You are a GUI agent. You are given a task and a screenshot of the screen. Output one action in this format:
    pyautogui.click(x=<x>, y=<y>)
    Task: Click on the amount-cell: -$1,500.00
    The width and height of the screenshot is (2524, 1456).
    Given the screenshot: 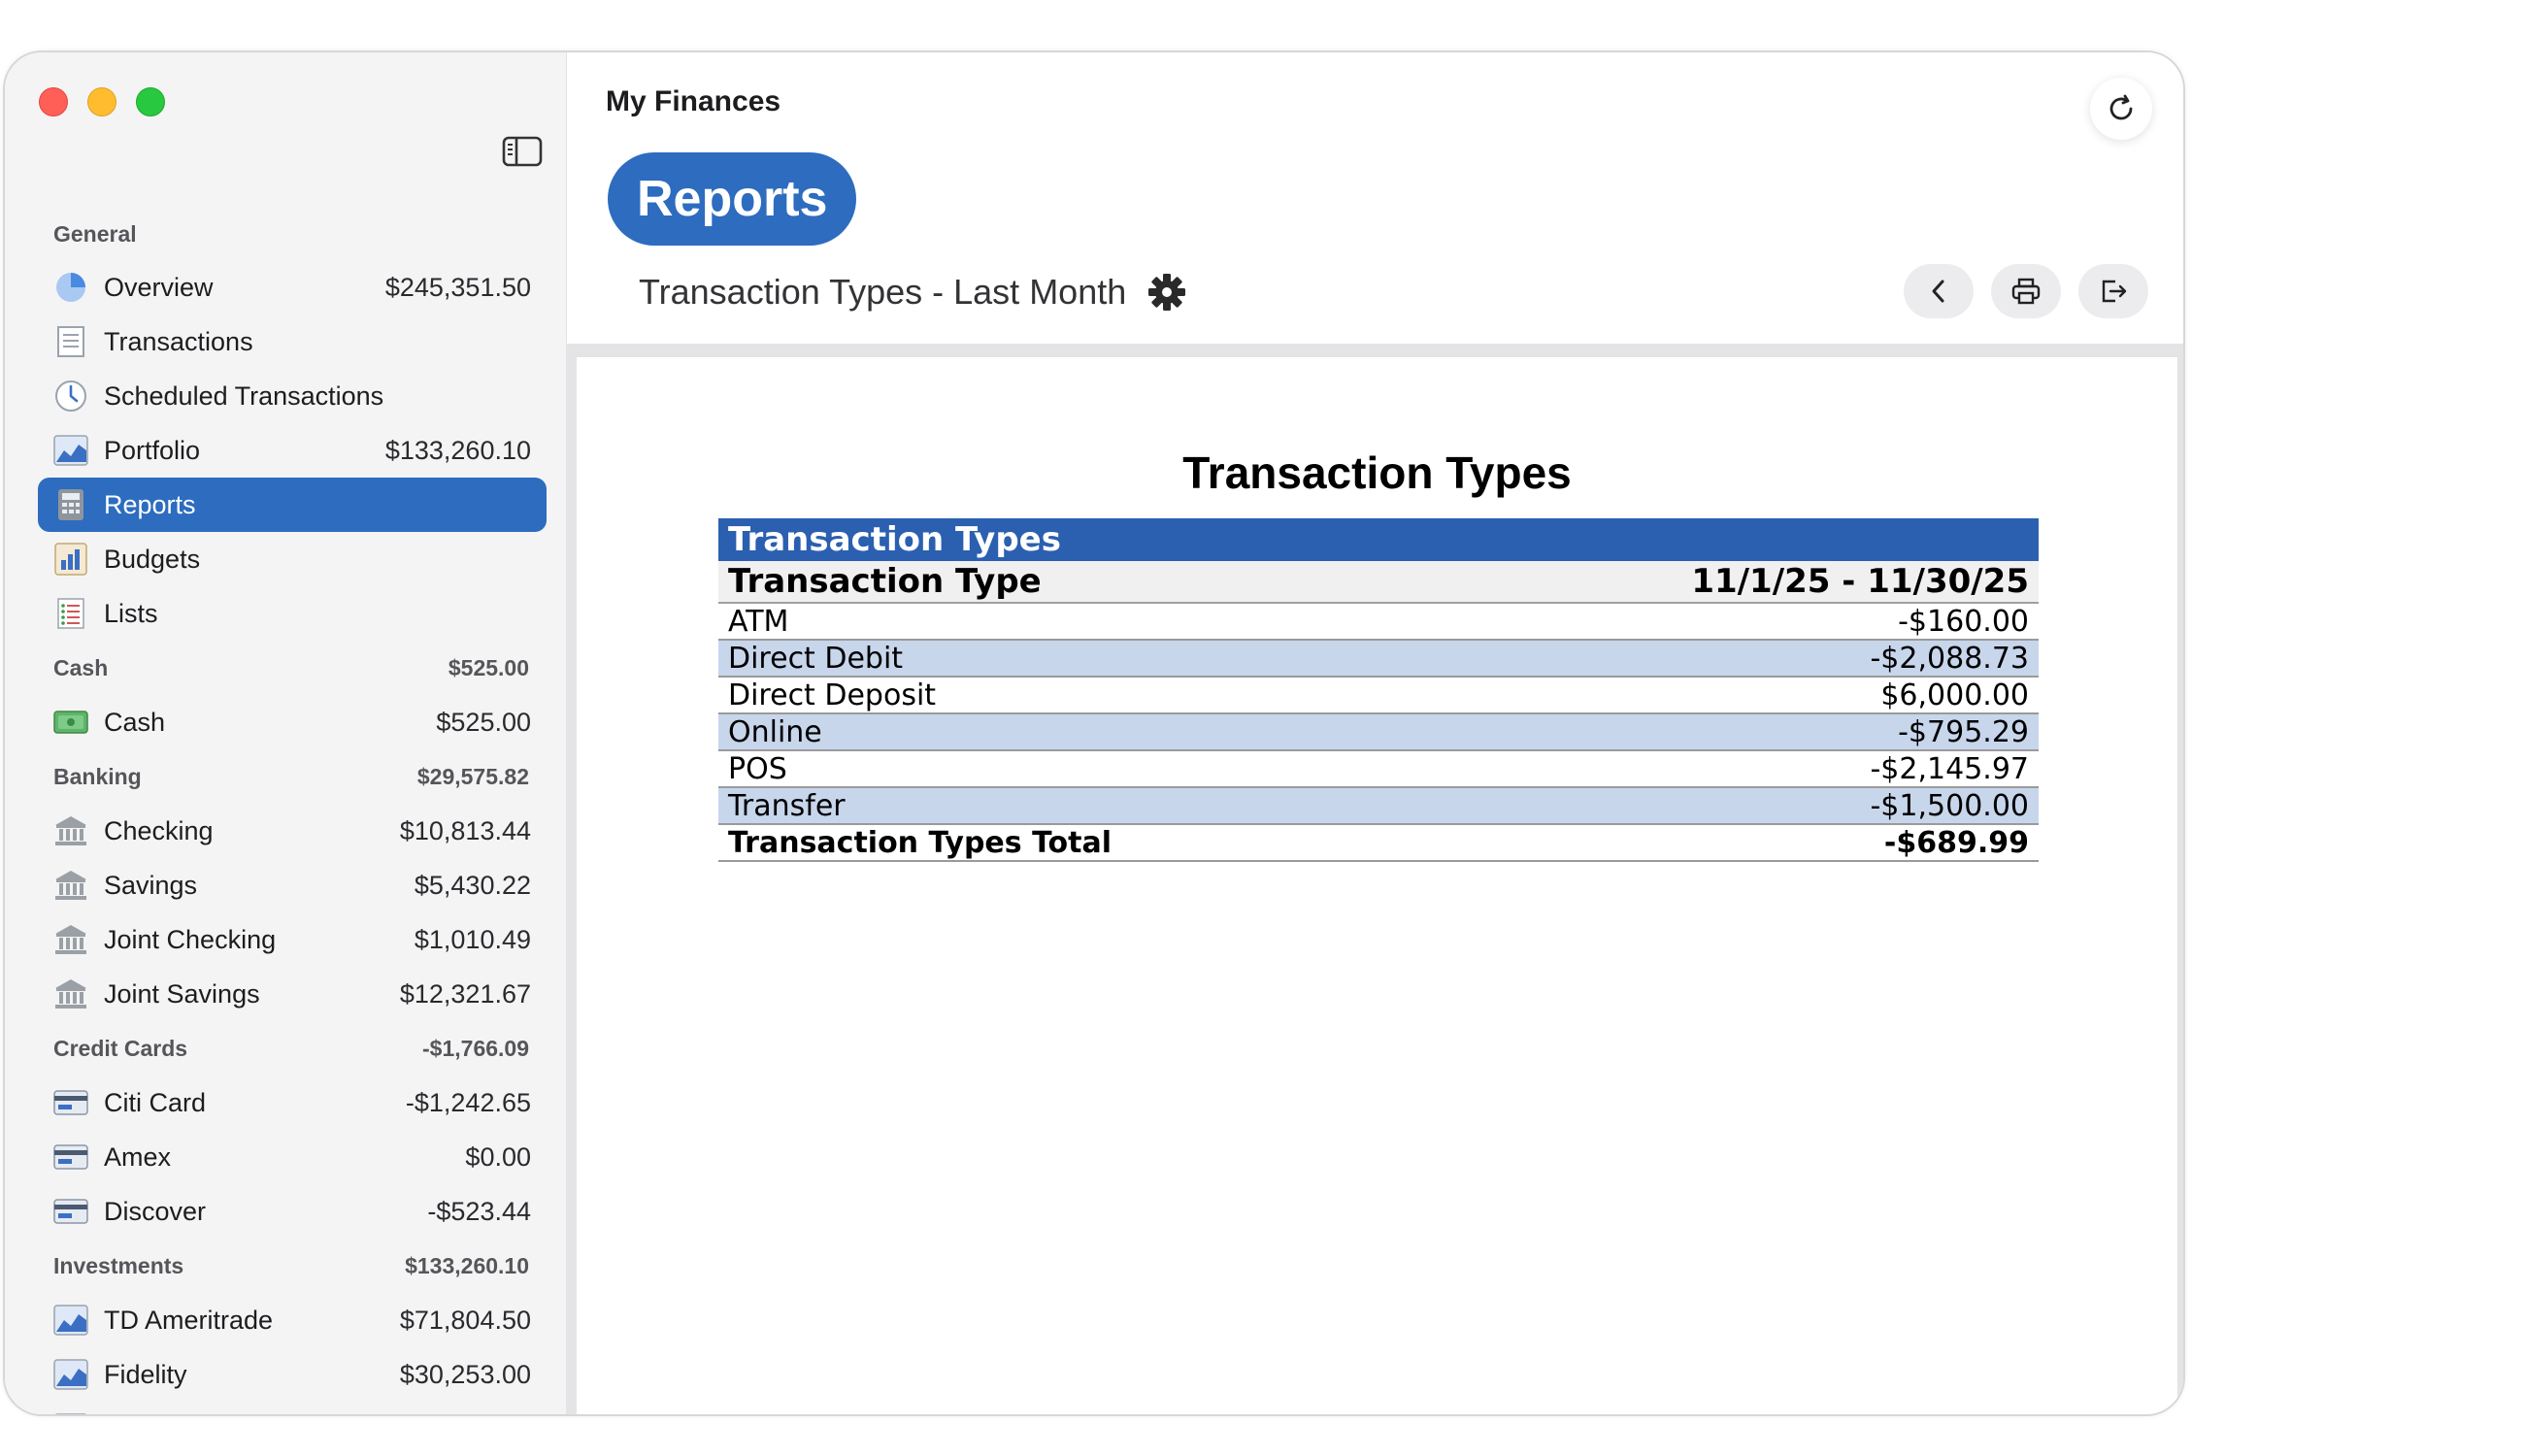 What is the action you would take?
    pyautogui.click(x=1728, y=806)
    